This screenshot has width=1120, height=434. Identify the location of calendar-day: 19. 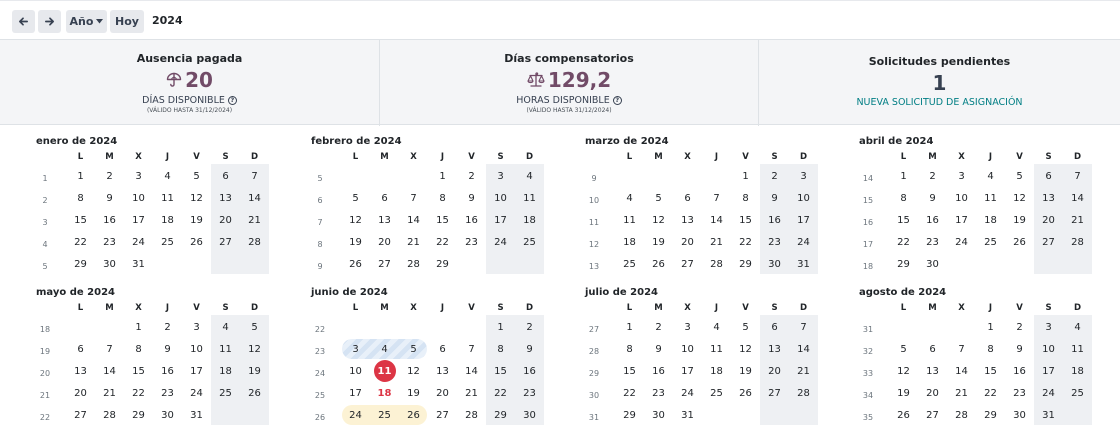
(413, 393).